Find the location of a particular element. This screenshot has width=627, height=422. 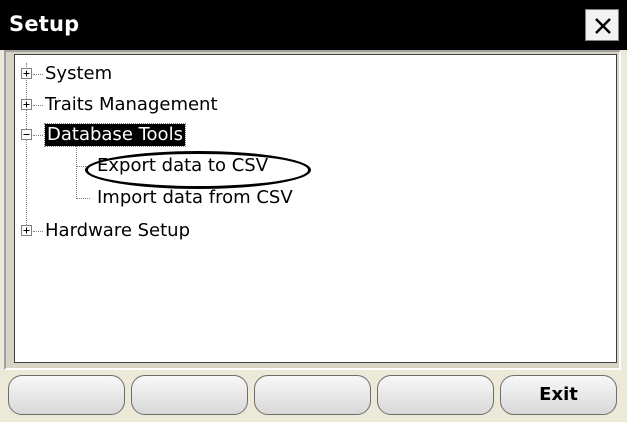

tree-connector-child-vertical is located at coordinates (76, 171).